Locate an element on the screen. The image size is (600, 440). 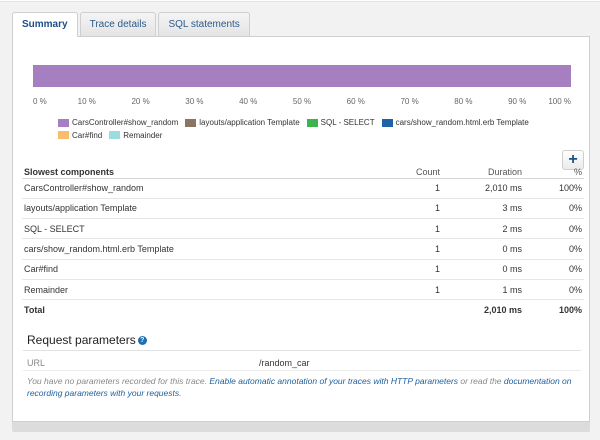
legend-label: cars/show_random.html.erb Template is located at coordinates (462, 122).